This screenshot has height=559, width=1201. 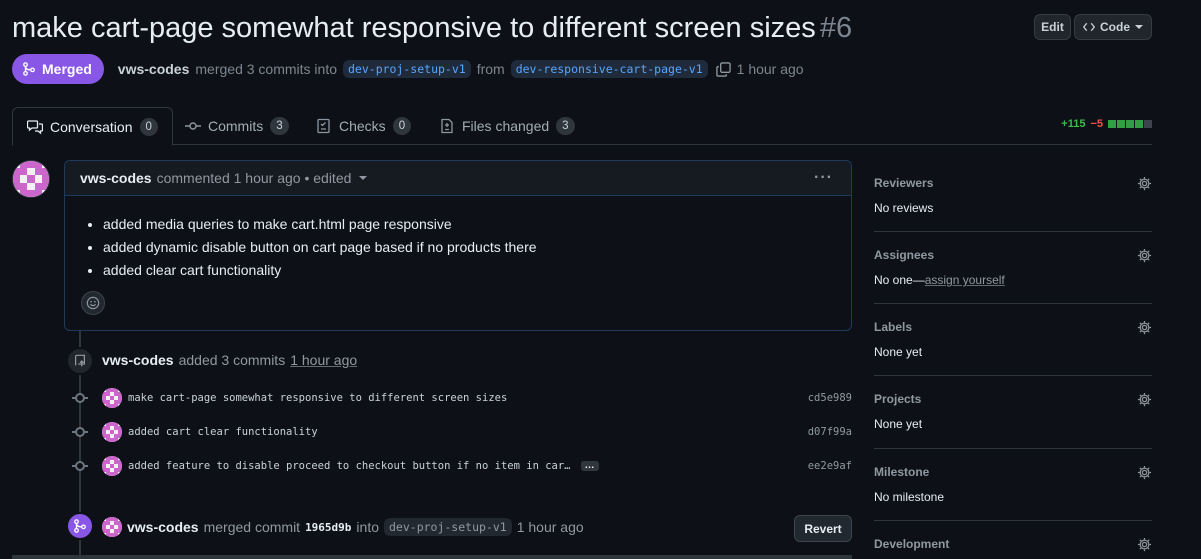 What do you see at coordinates (154, 69) in the screenshot?
I see `author-link: vws-codes` at bounding box center [154, 69].